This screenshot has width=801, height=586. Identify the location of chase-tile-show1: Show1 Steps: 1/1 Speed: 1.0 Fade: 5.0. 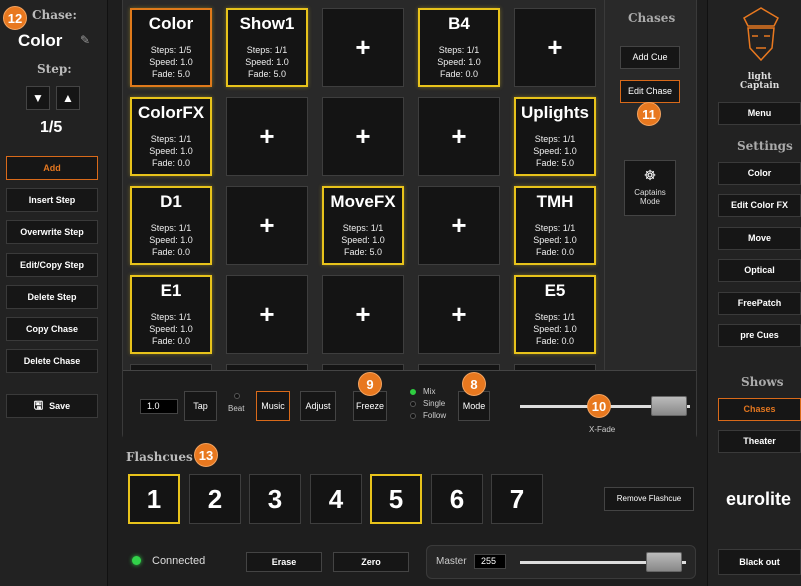
(267, 47).